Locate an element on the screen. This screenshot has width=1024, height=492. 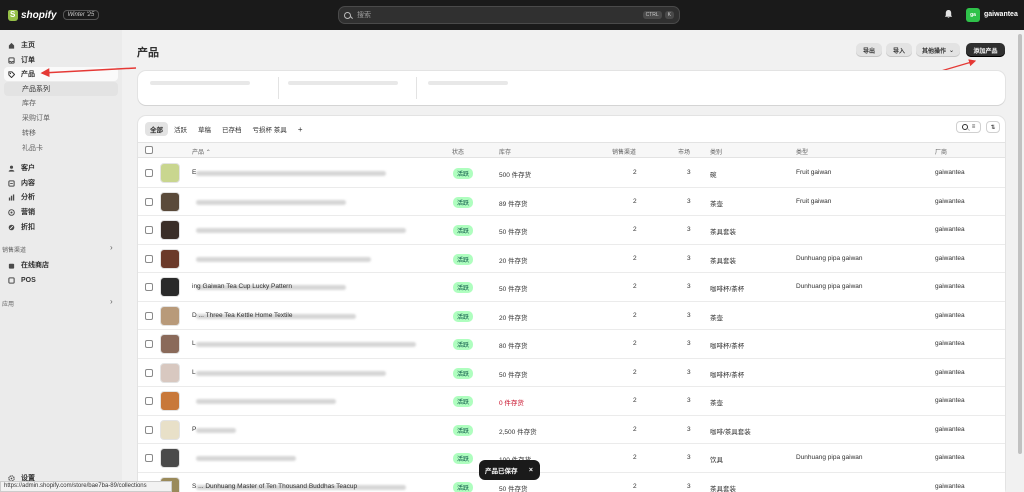
column-product: 产品 ⌃ is located at coordinates (201, 151).